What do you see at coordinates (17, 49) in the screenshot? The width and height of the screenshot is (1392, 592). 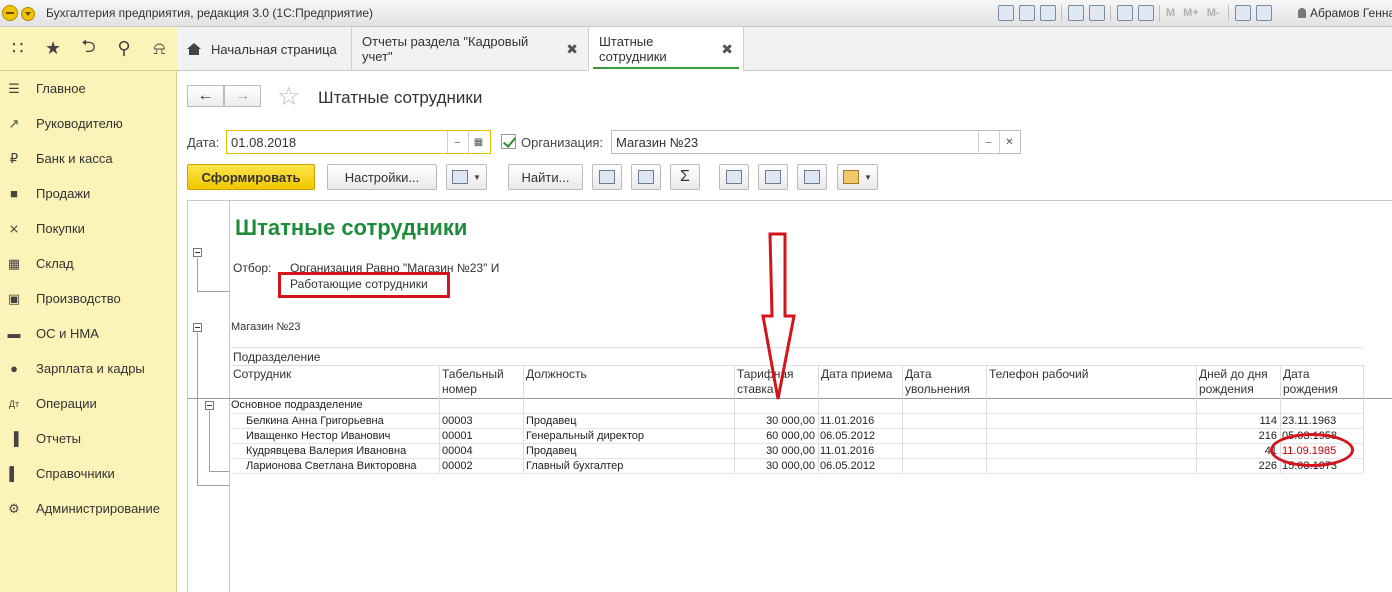 I see `apps-grid-icon: ∷` at bounding box center [17, 49].